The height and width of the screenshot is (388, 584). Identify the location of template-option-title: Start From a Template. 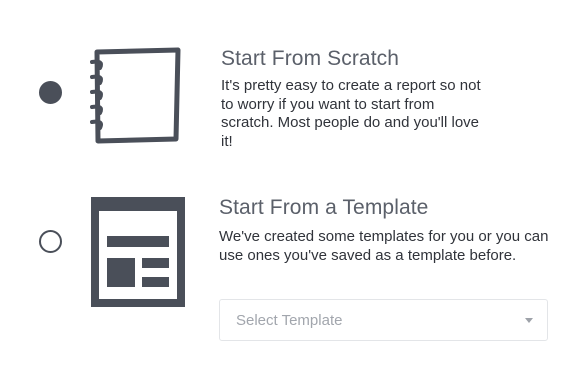
(324, 207).